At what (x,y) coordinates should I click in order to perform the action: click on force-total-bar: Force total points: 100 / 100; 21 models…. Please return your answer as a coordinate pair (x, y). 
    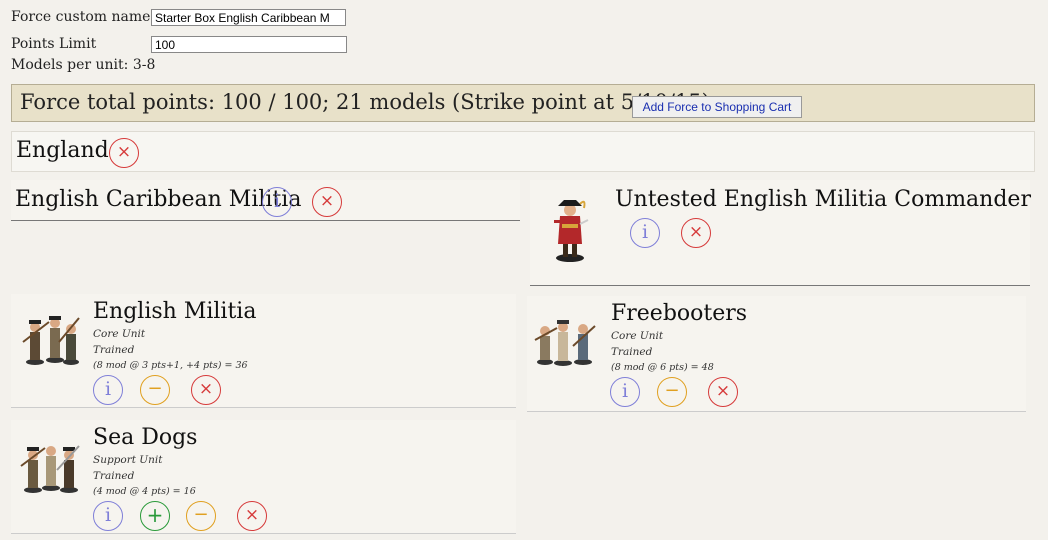
    Looking at the image, I should click on (523, 103).